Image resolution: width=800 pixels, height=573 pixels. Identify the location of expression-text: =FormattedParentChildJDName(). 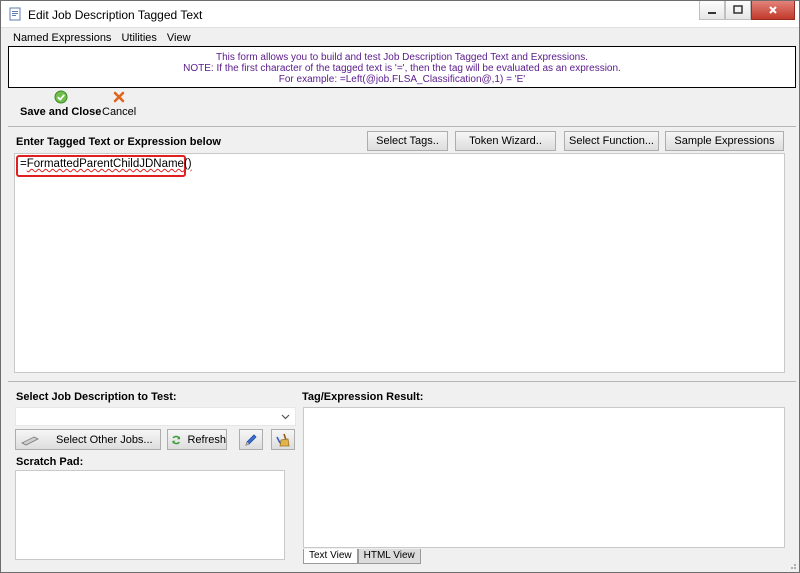
(106, 164).